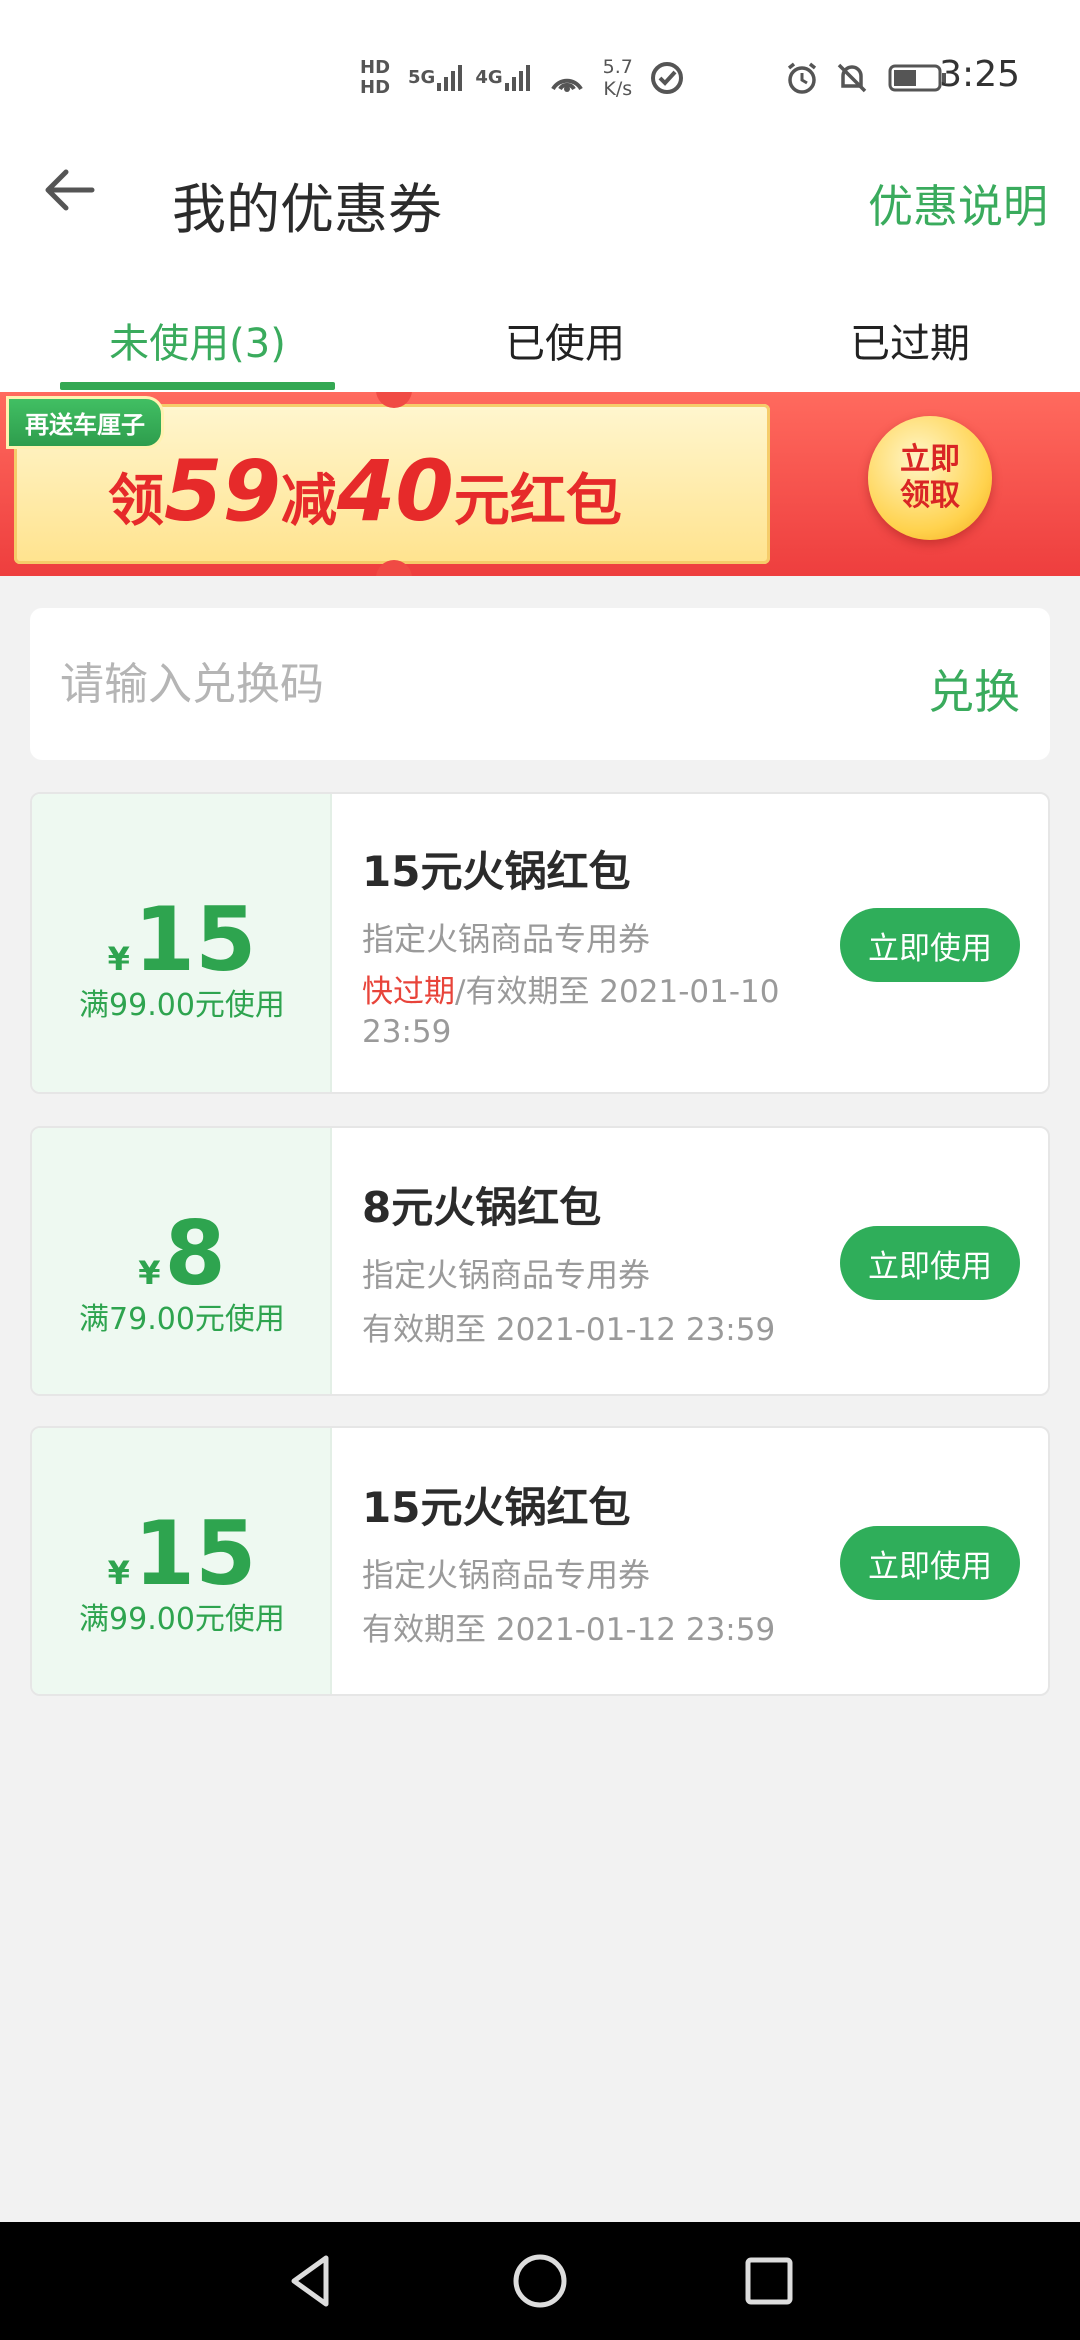 Image resolution: width=1080 pixels, height=2340 pixels. What do you see at coordinates (852, 78) in the screenshot?
I see `mute-bell-icon` at bounding box center [852, 78].